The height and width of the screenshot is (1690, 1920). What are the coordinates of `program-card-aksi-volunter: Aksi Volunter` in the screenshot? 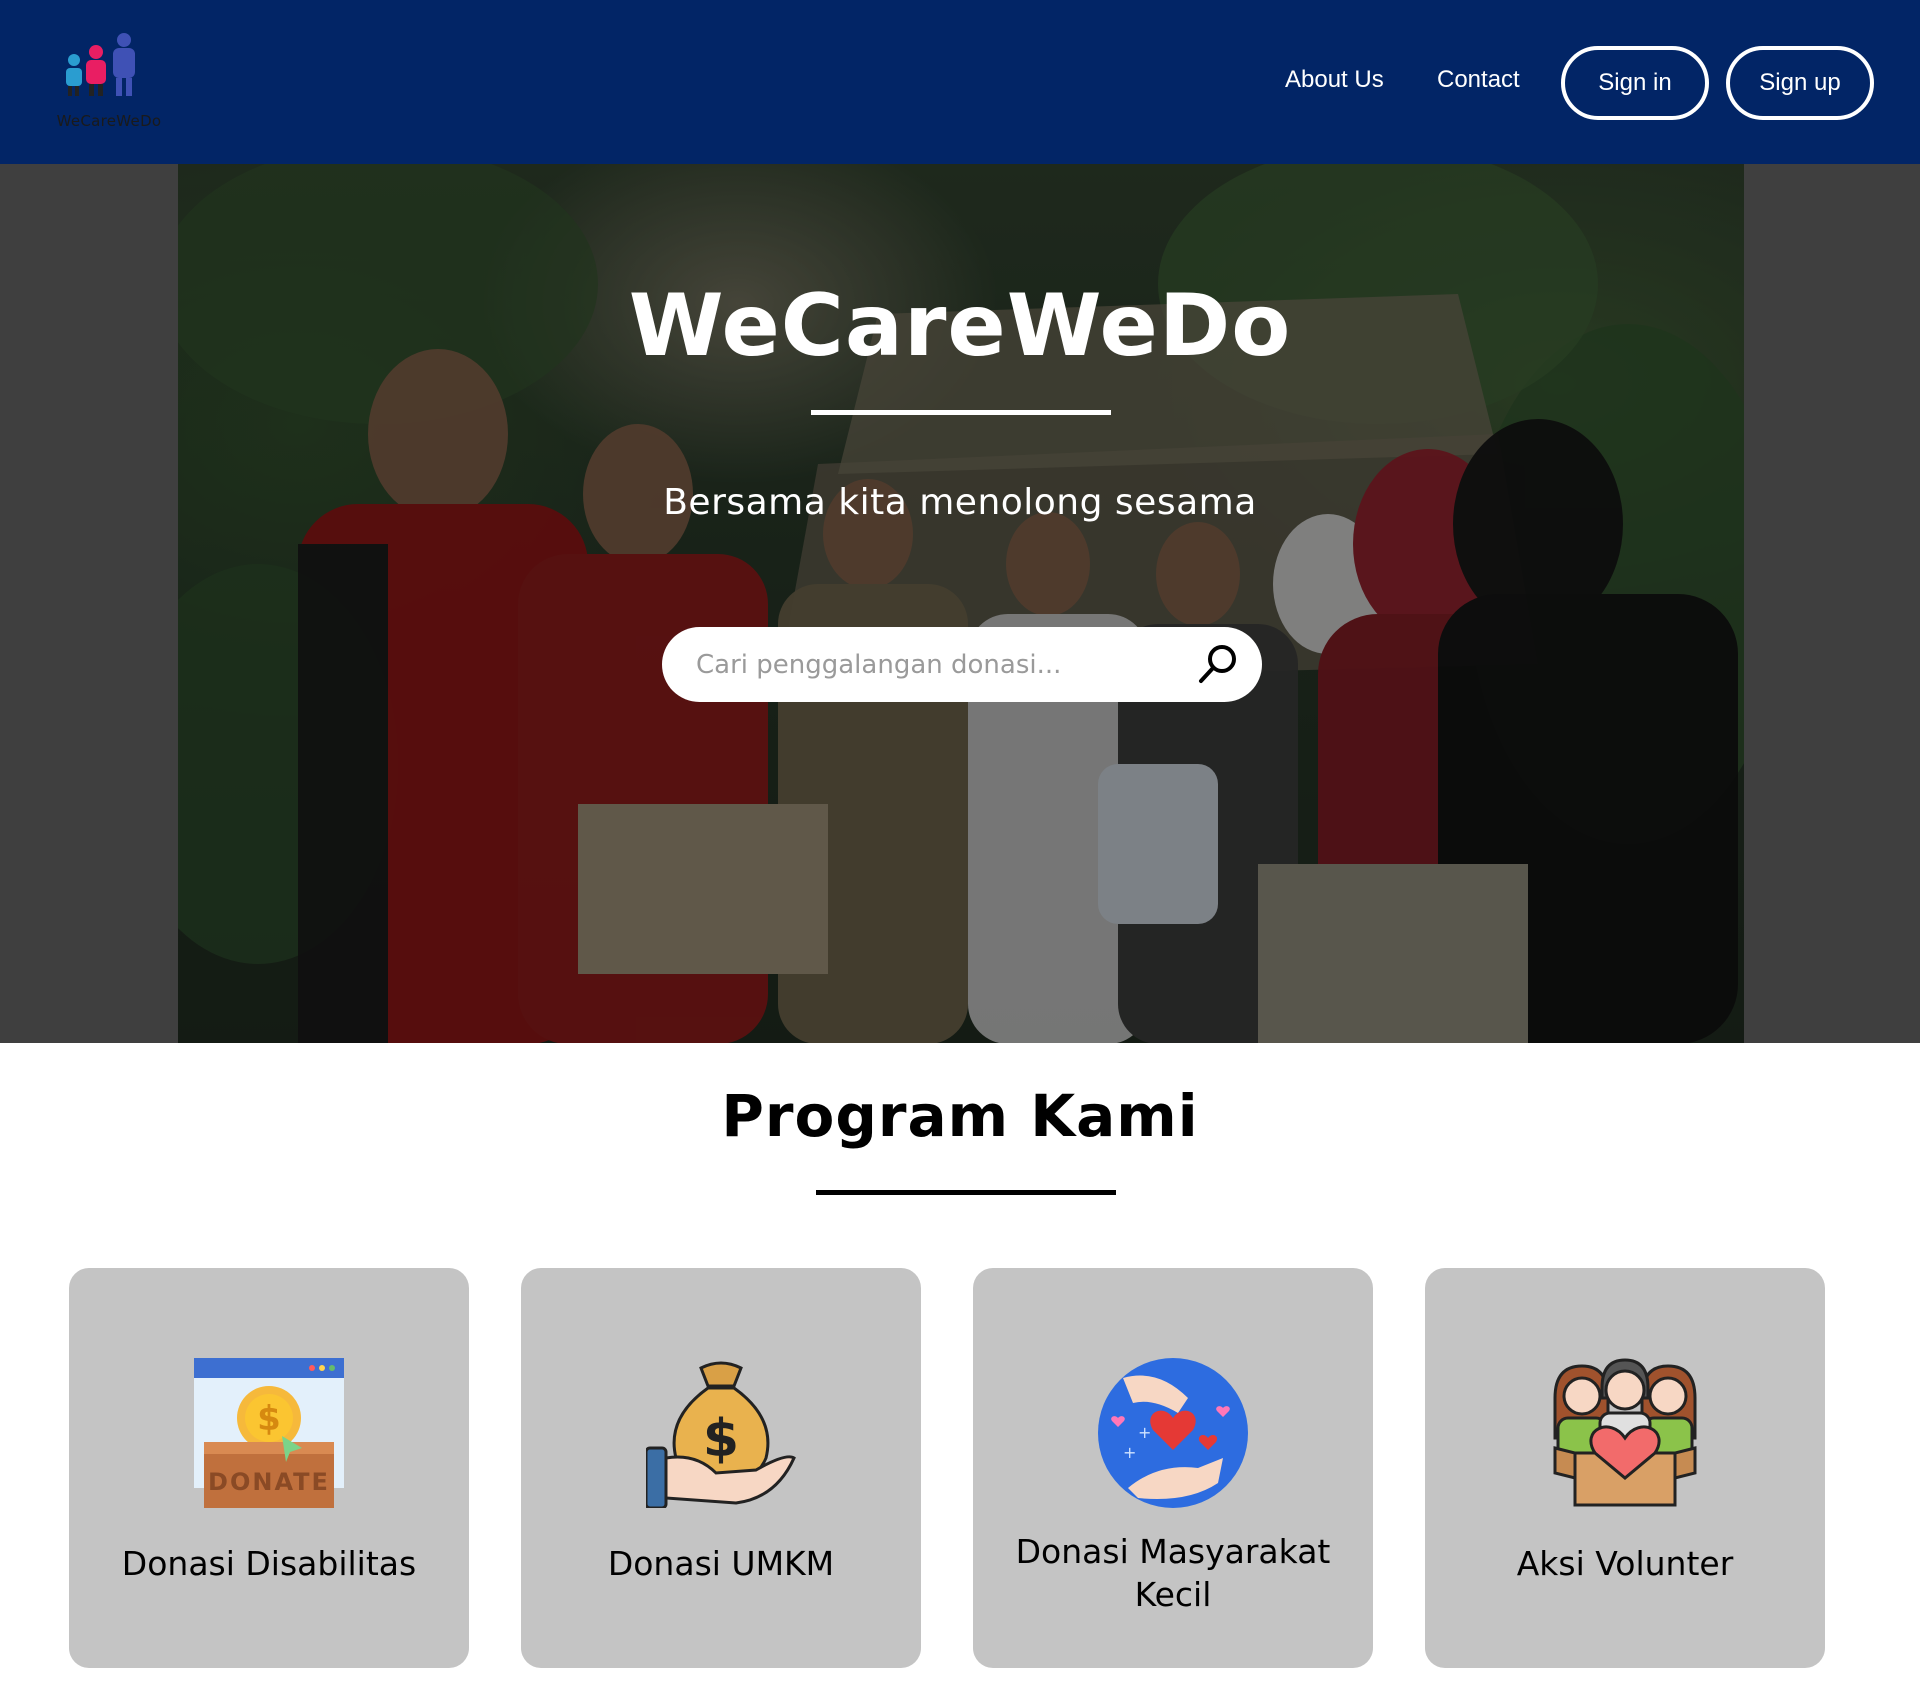 It's located at (1625, 1468).